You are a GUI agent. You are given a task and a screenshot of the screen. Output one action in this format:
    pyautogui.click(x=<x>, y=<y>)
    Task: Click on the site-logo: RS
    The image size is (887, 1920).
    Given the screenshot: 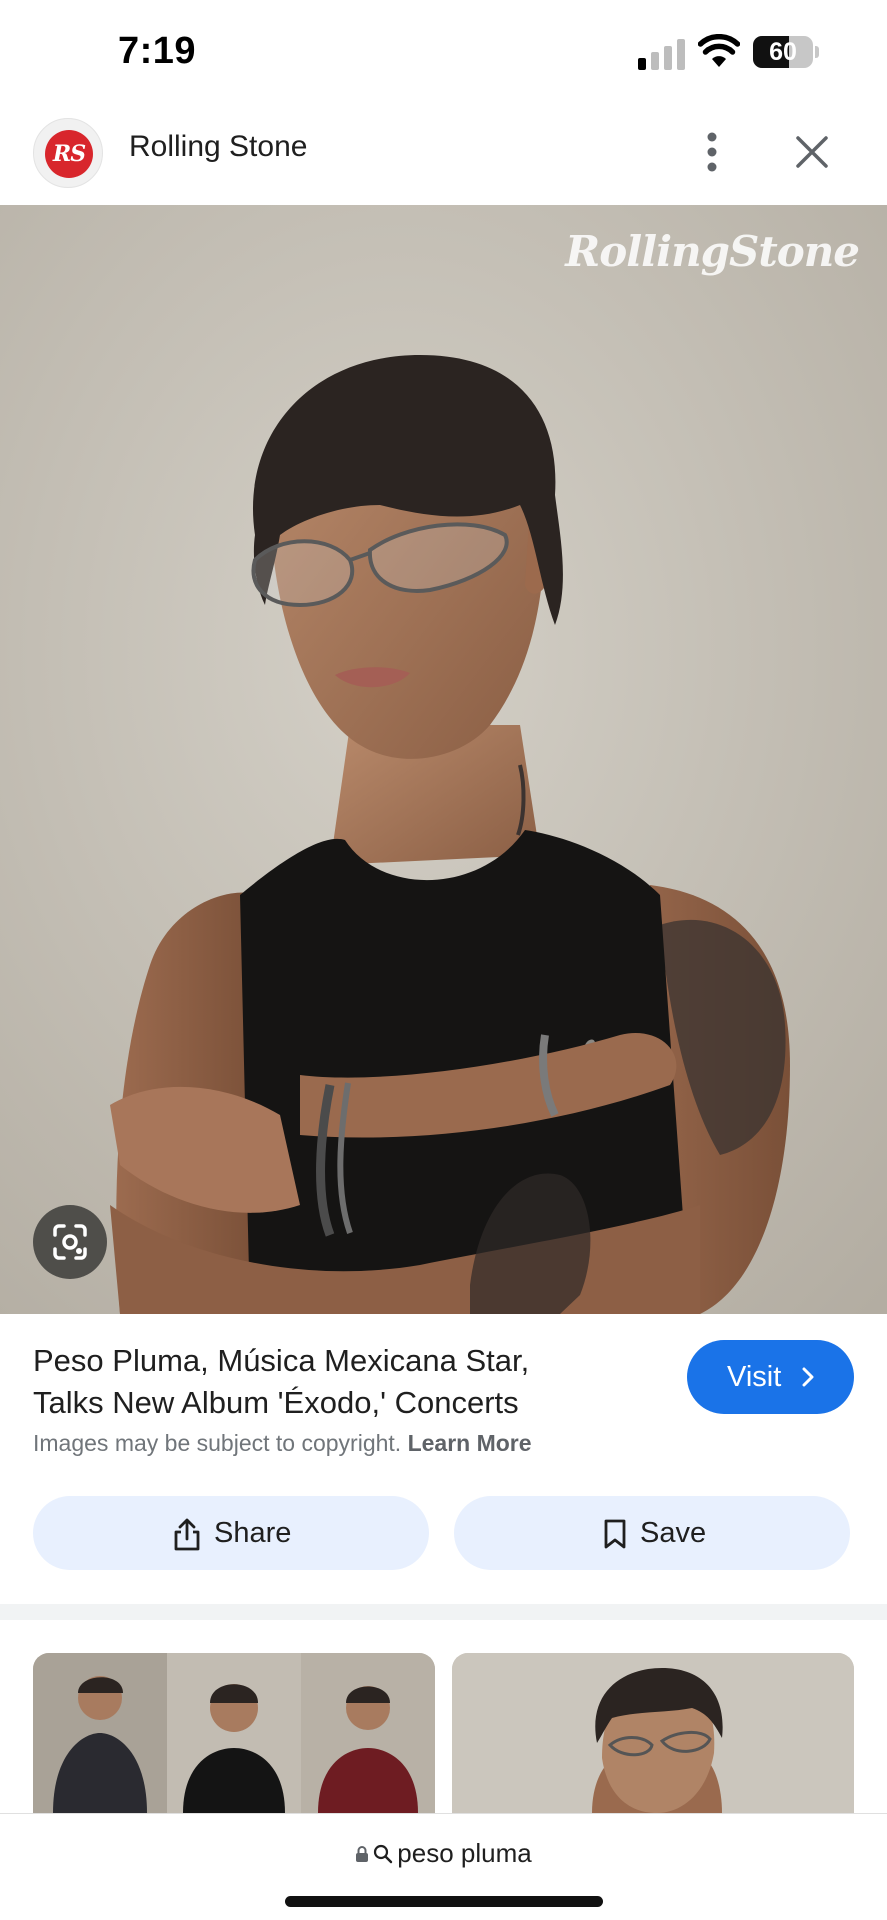 What is the action you would take?
    pyautogui.click(x=68, y=153)
    